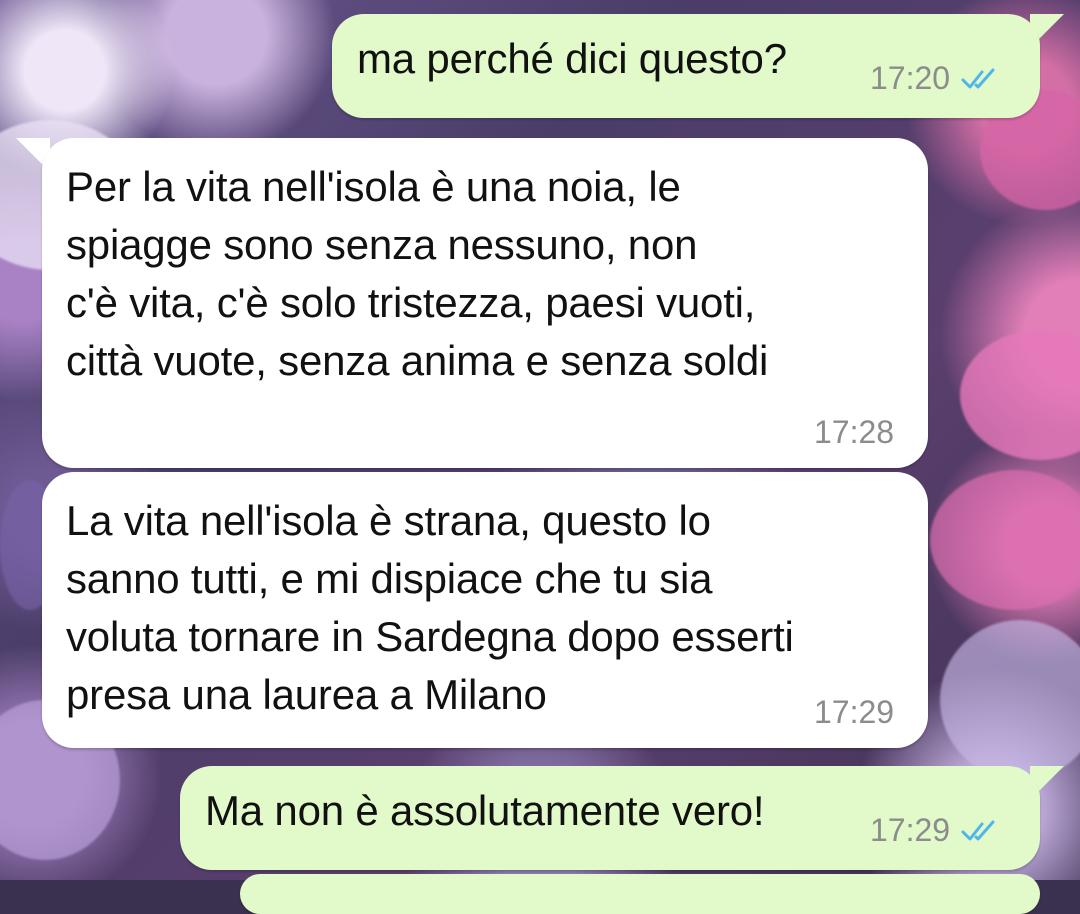 This screenshot has width=1080, height=914. I want to click on message-time: 17:20, so click(910, 78).